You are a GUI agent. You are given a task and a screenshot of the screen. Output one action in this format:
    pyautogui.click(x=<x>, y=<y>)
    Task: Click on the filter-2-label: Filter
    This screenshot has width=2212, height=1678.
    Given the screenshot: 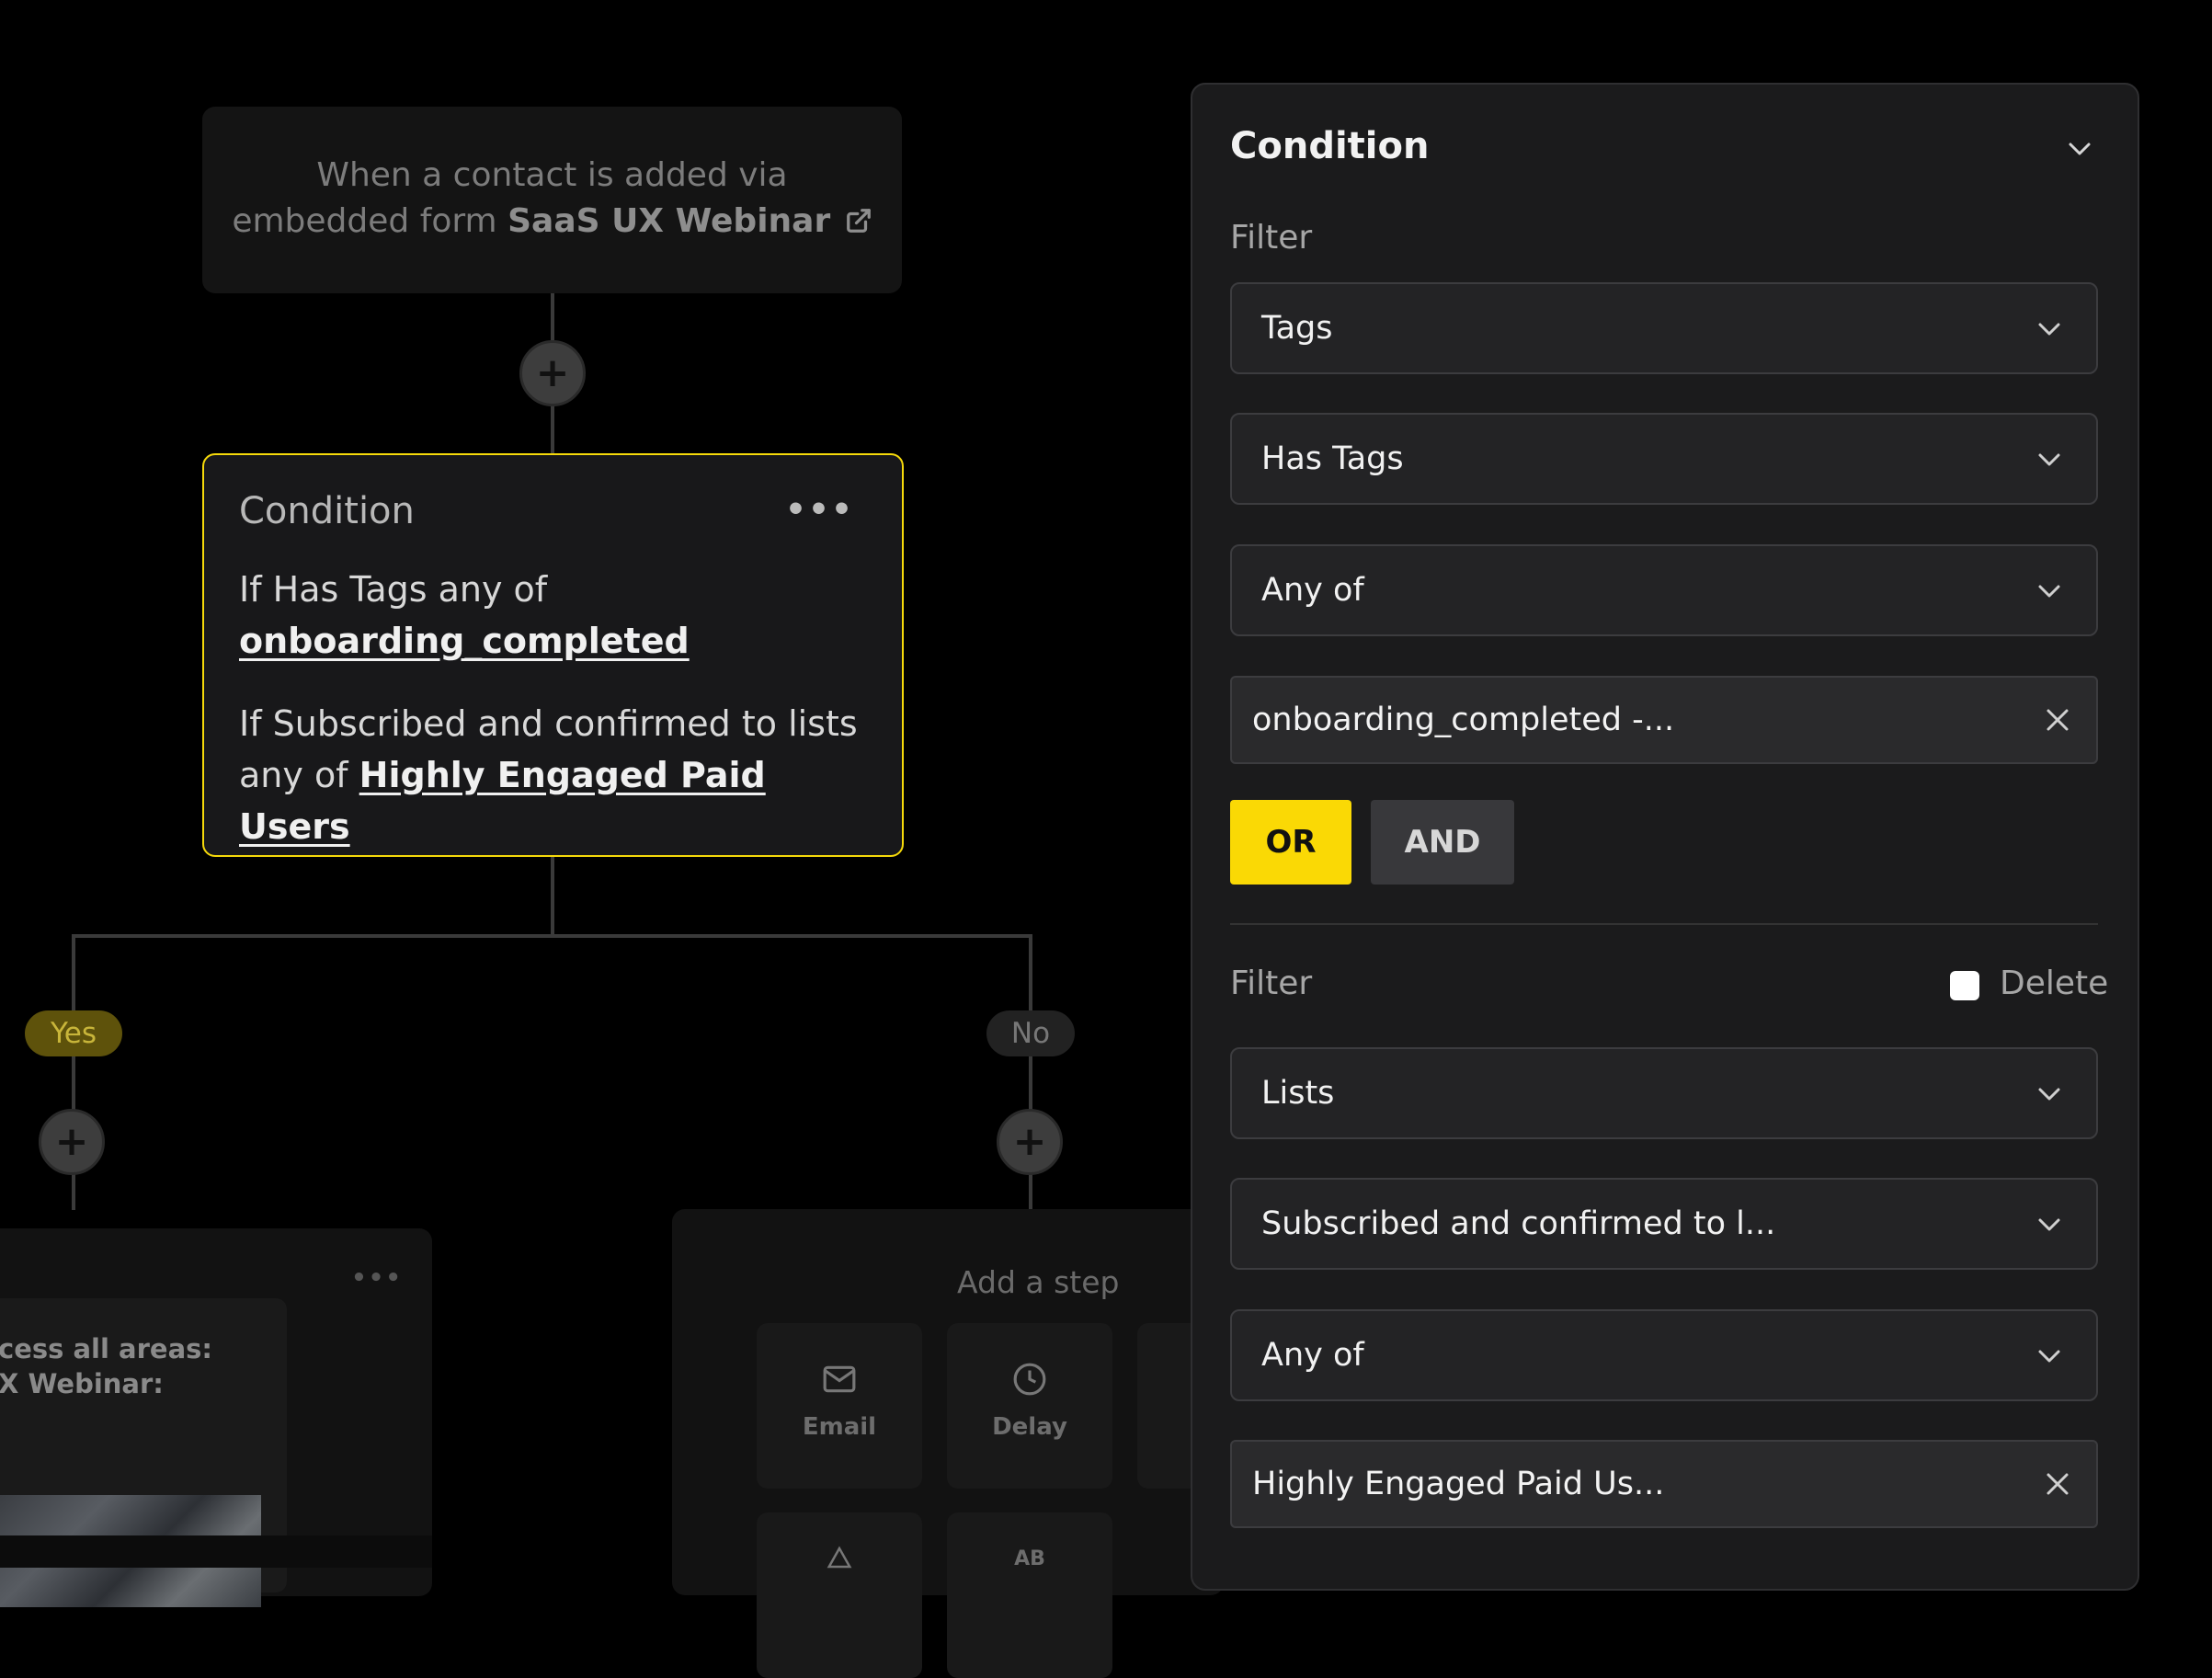 What is the action you would take?
    pyautogui.click(x=1271, y=983)
    